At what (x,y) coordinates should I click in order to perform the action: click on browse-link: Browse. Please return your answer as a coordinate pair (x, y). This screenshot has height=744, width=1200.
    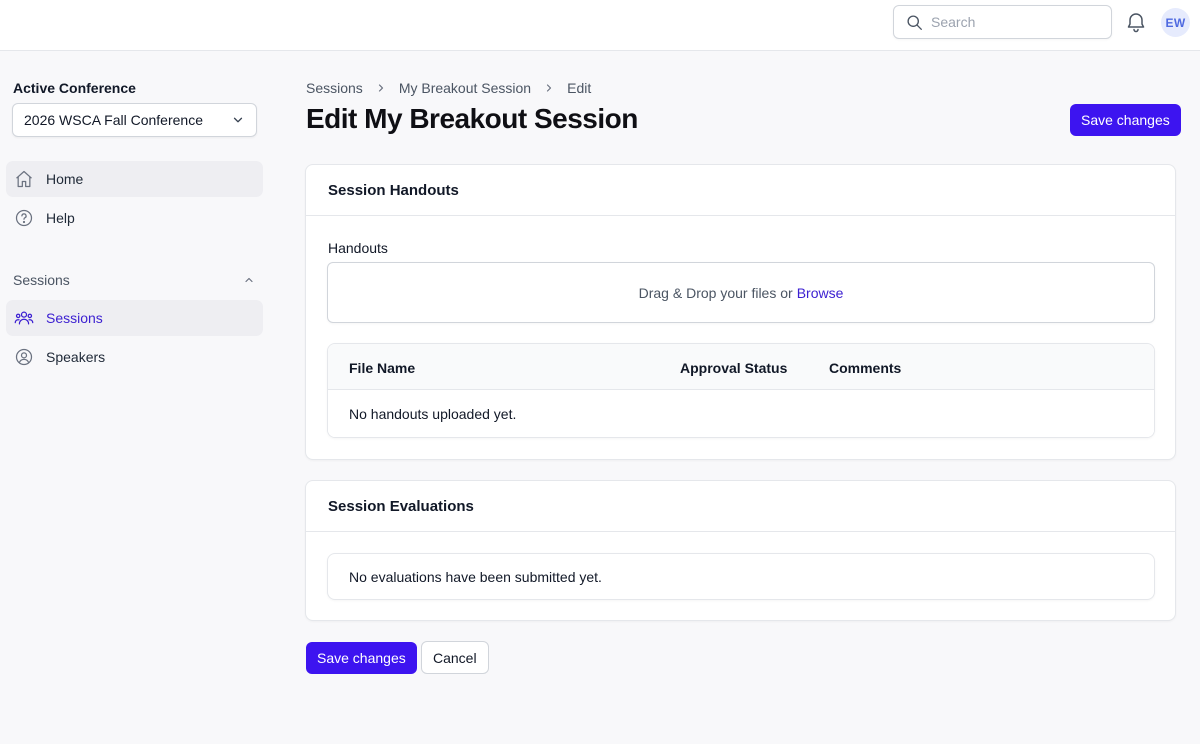
    Looking at the image, I should click on (820, 293).